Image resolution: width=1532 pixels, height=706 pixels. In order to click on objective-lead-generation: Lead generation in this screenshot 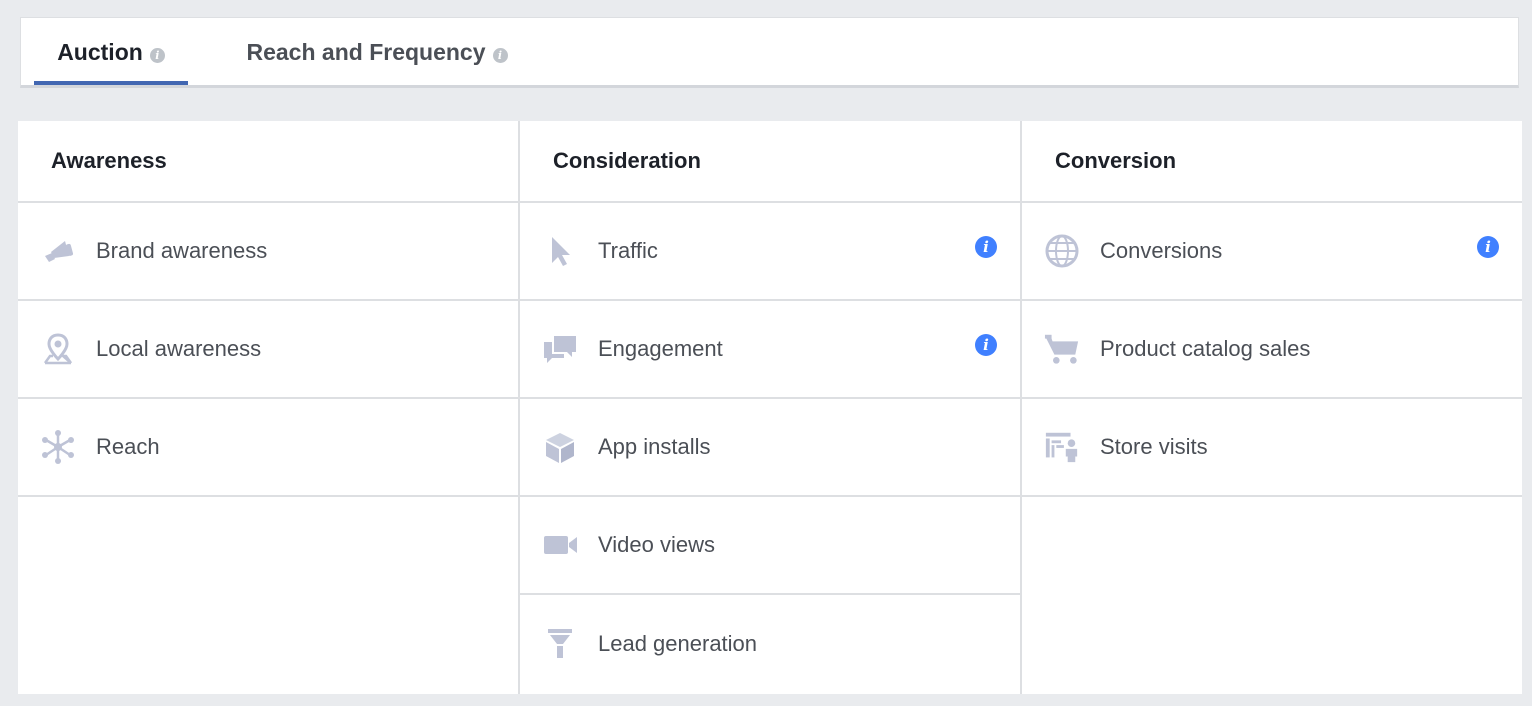, I will do `click(770, 644)`.